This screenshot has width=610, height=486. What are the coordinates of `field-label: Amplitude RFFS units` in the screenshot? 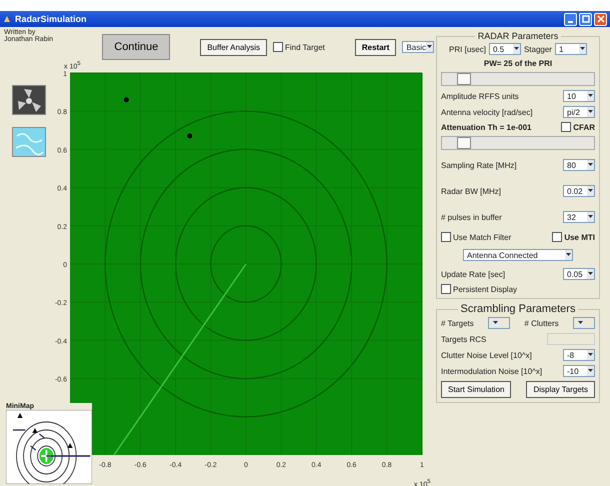 It's located at (480, 96).